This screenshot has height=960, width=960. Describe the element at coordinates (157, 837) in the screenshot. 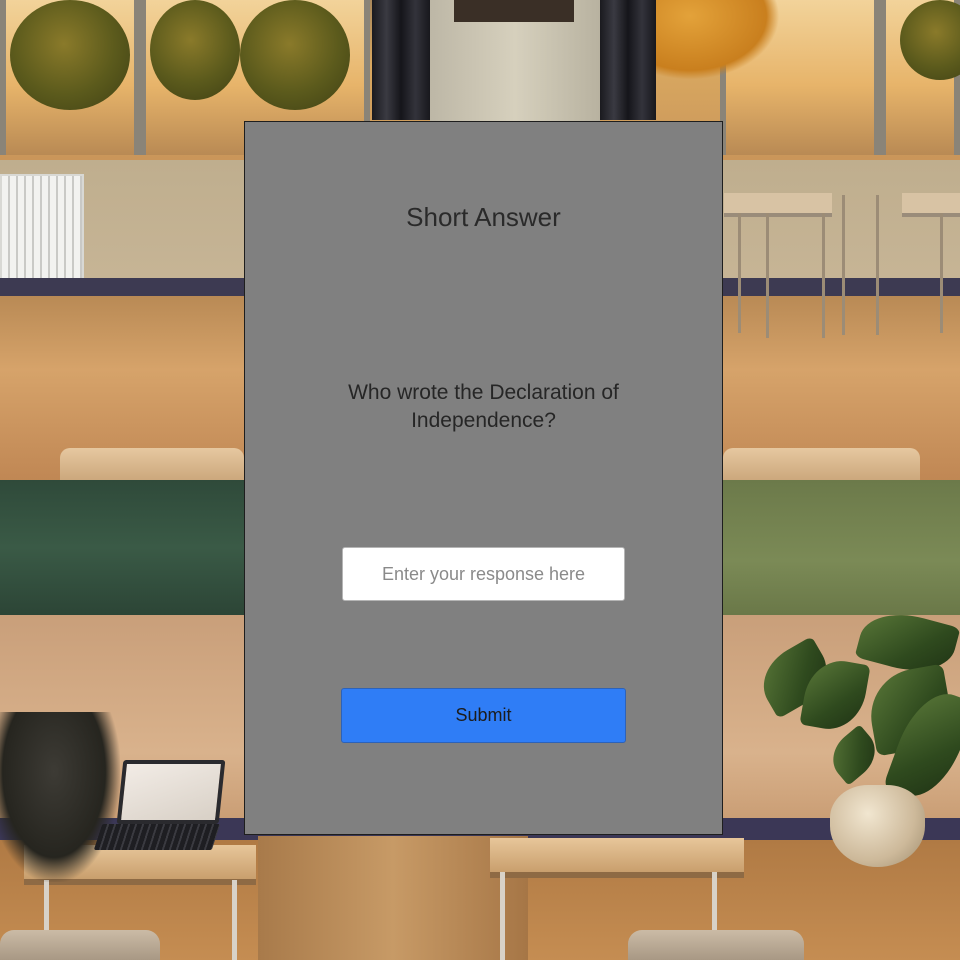

I see `laptop-keyboard` at that location.